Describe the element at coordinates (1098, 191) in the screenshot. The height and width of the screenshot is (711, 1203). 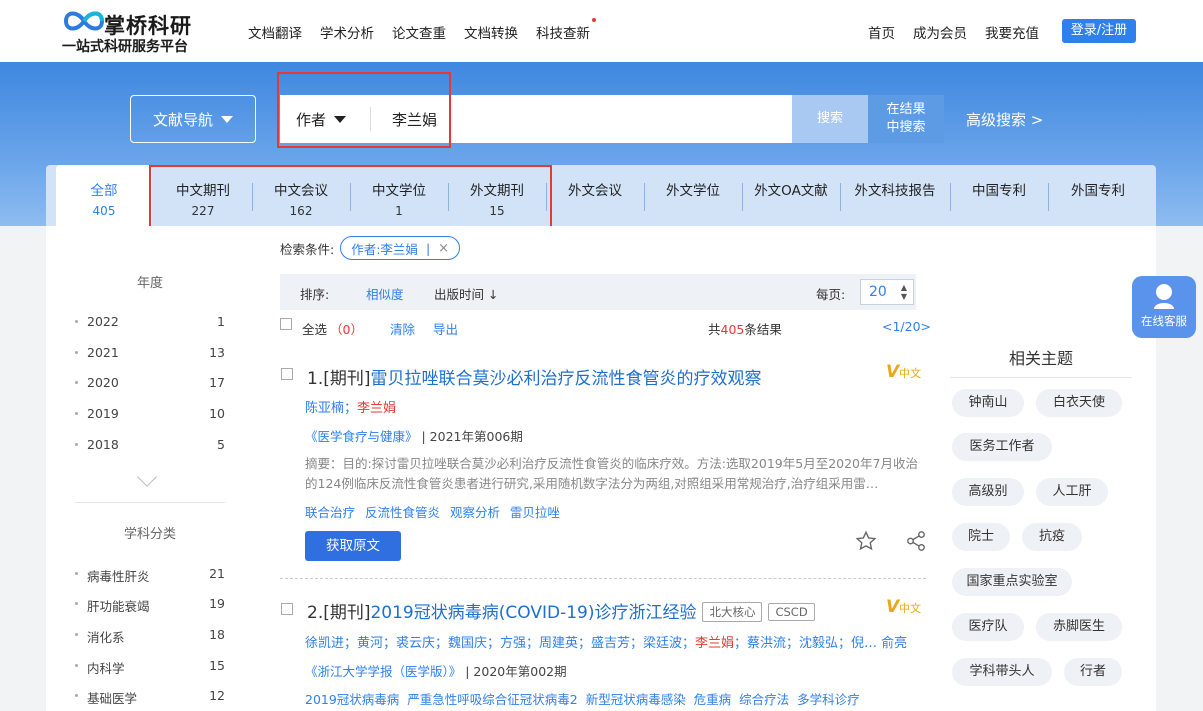
I see `tab-label: 外国专利` at that location.